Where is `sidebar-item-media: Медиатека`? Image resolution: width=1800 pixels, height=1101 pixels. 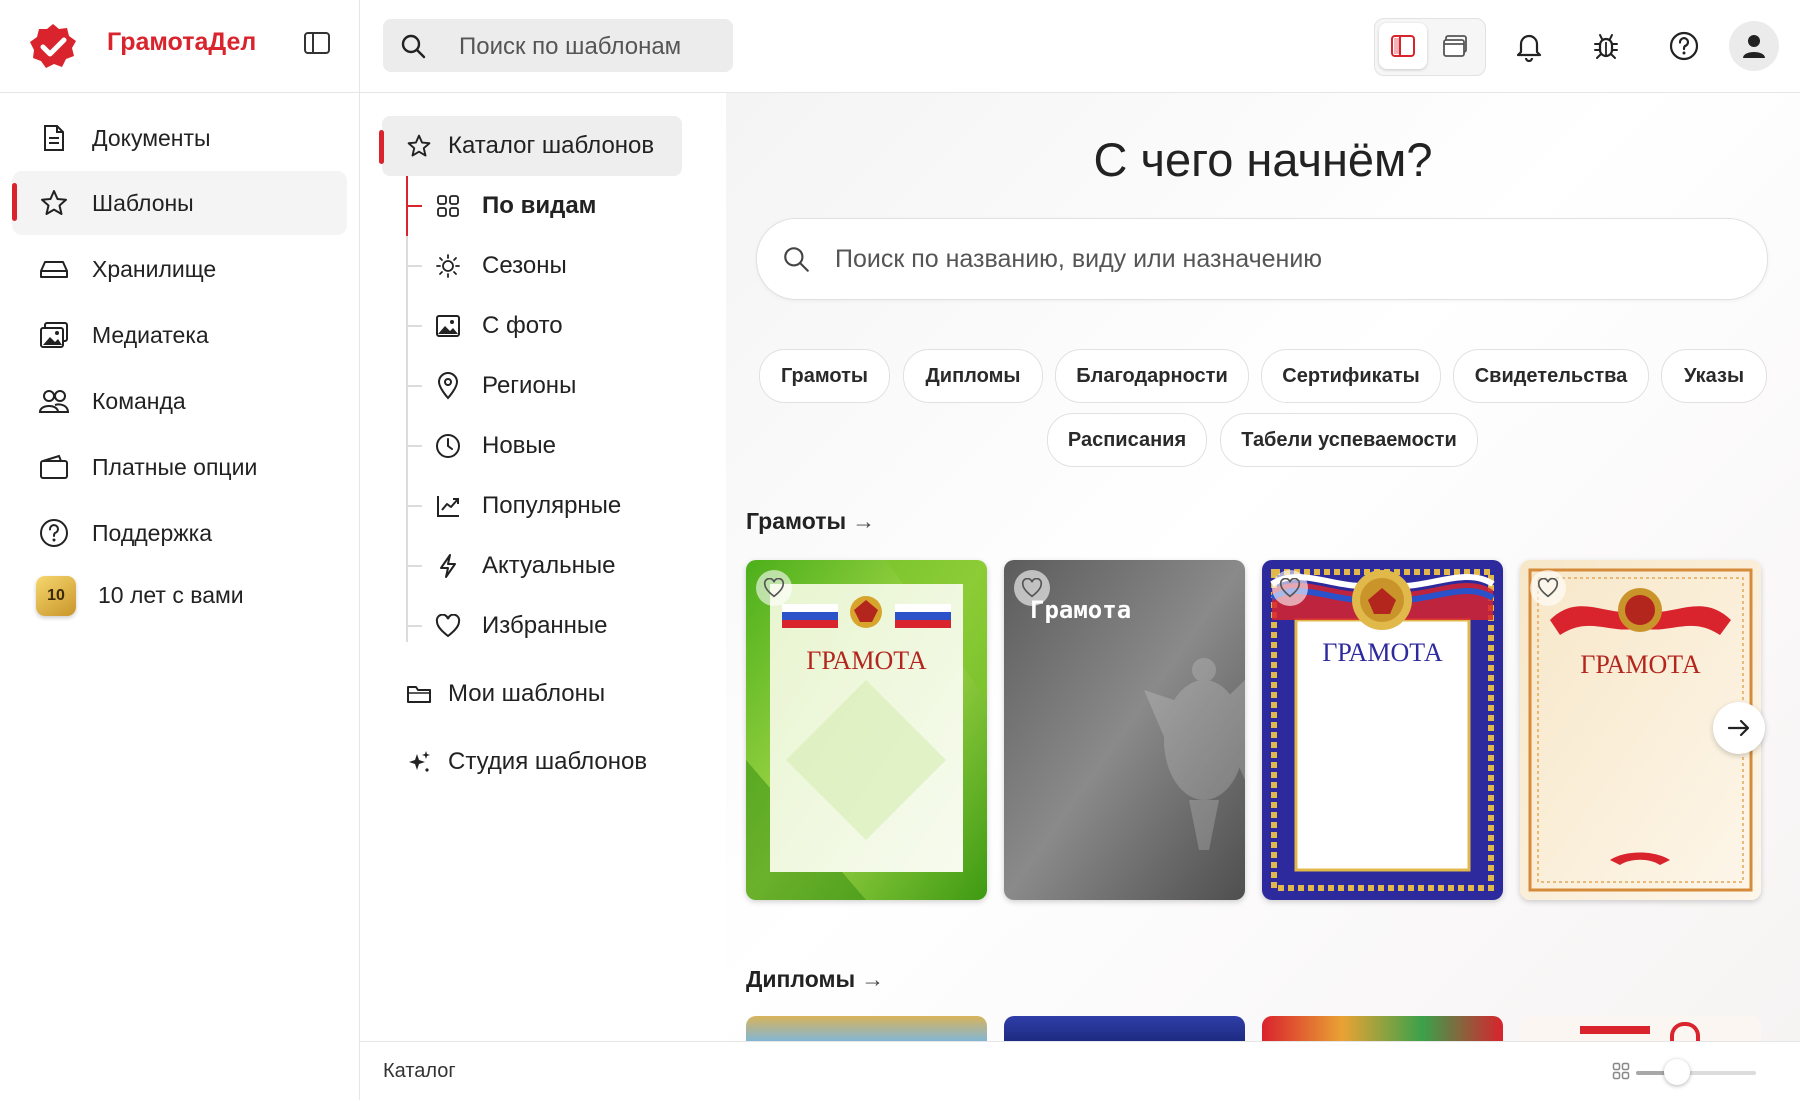 sidebar-item-media: Медиатека is located at coordinates (179, 335).